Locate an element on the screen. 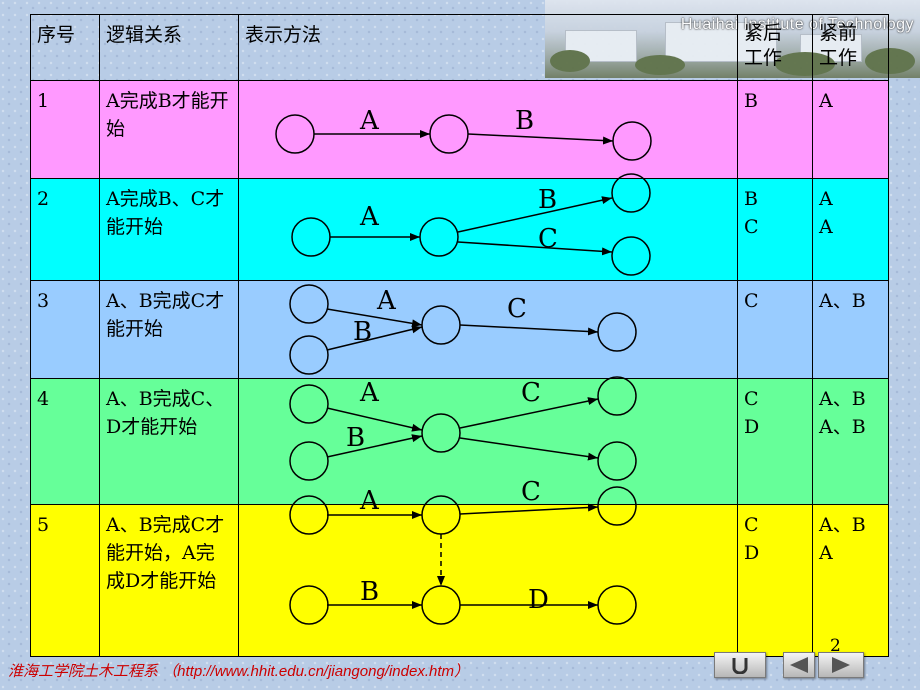 This screenshot has height=690, width=920. cell-logic: A、B完成C、D才能开始 is located at coordinates (169, 441).